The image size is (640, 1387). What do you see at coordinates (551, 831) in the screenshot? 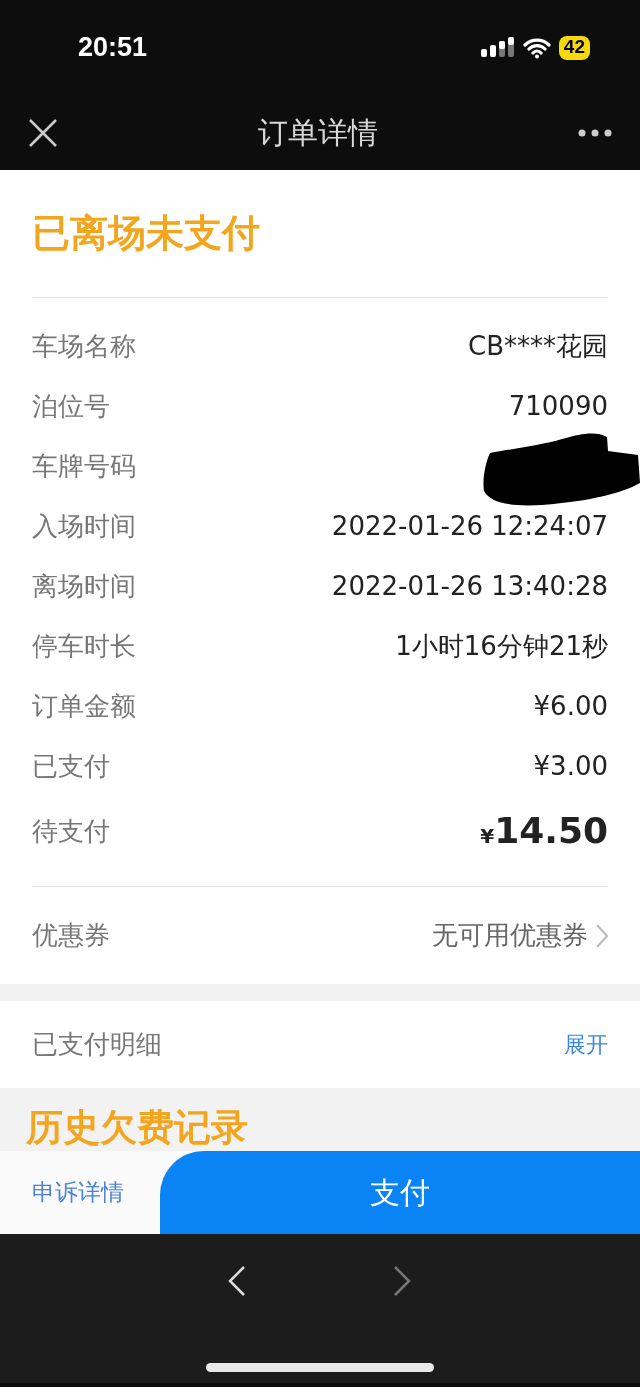
I see `amount-due: 14.50` at bounding box center [551, 831].